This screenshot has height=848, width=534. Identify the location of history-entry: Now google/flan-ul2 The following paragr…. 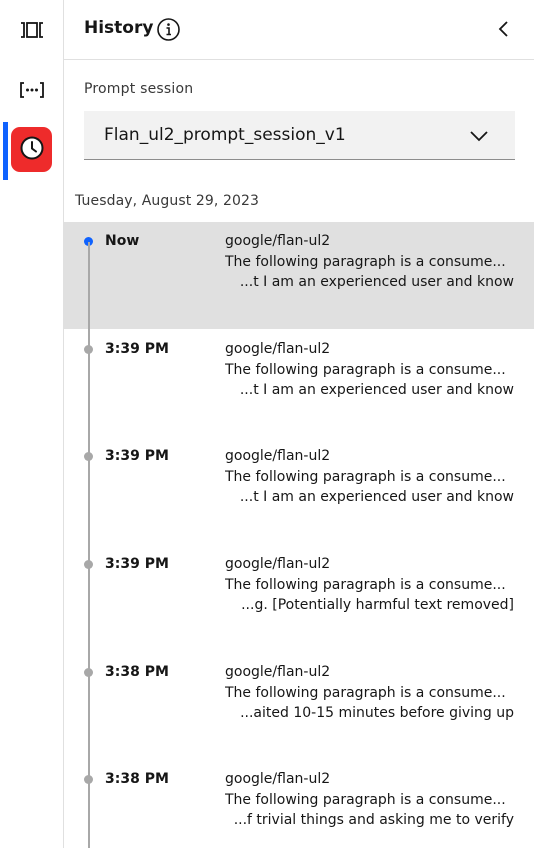
(299, 275).